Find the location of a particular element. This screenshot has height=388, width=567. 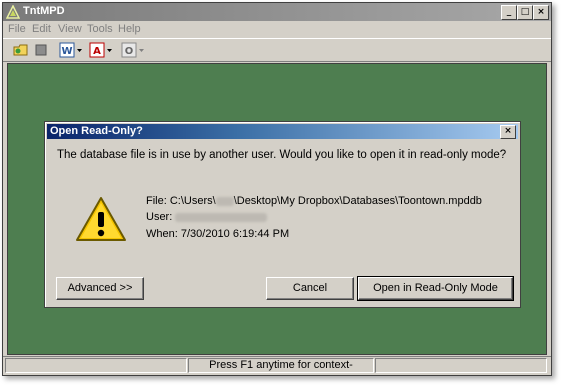

tntmpd-logo-icon is located at coordinates (13, 12).